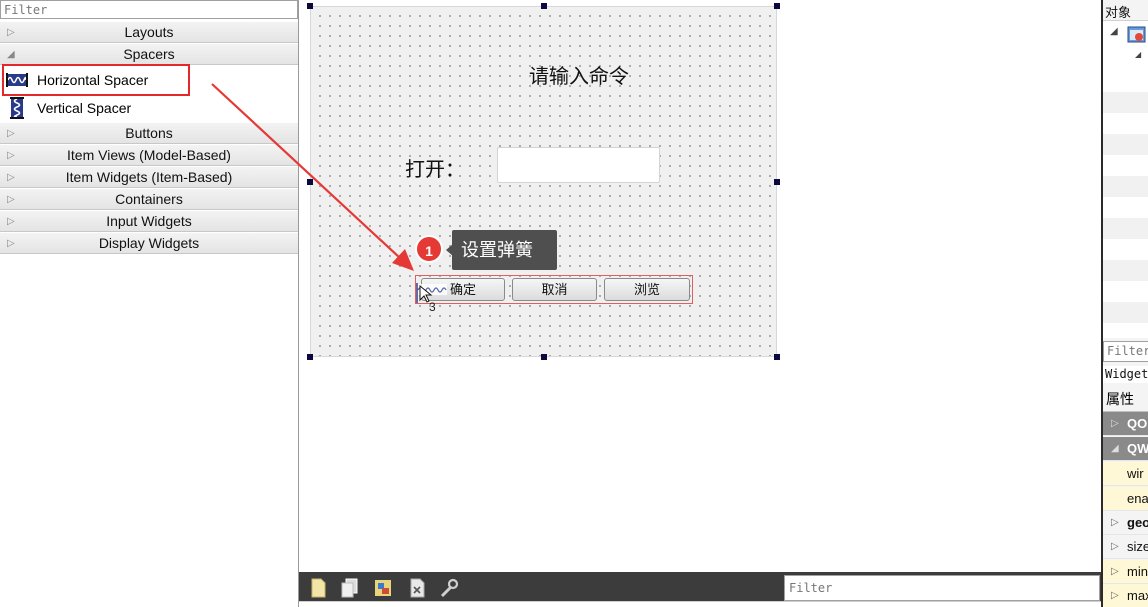 Image resolution: width=1148 pixels, height=607 pixels. Describe the element at coordinates (1125, 399) in the screenshot. I see `property-column-header: 属性` at that location.